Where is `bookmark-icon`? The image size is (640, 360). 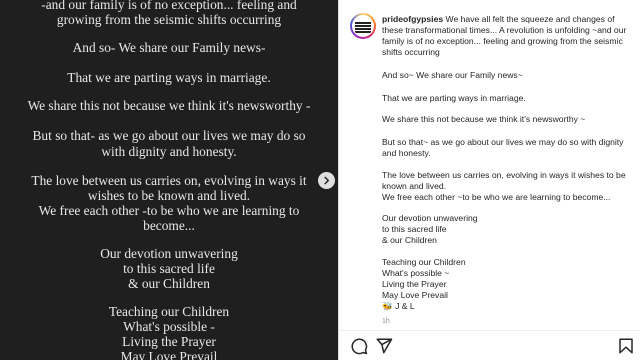 bookmark-icon is located at coordinates (626, 348).